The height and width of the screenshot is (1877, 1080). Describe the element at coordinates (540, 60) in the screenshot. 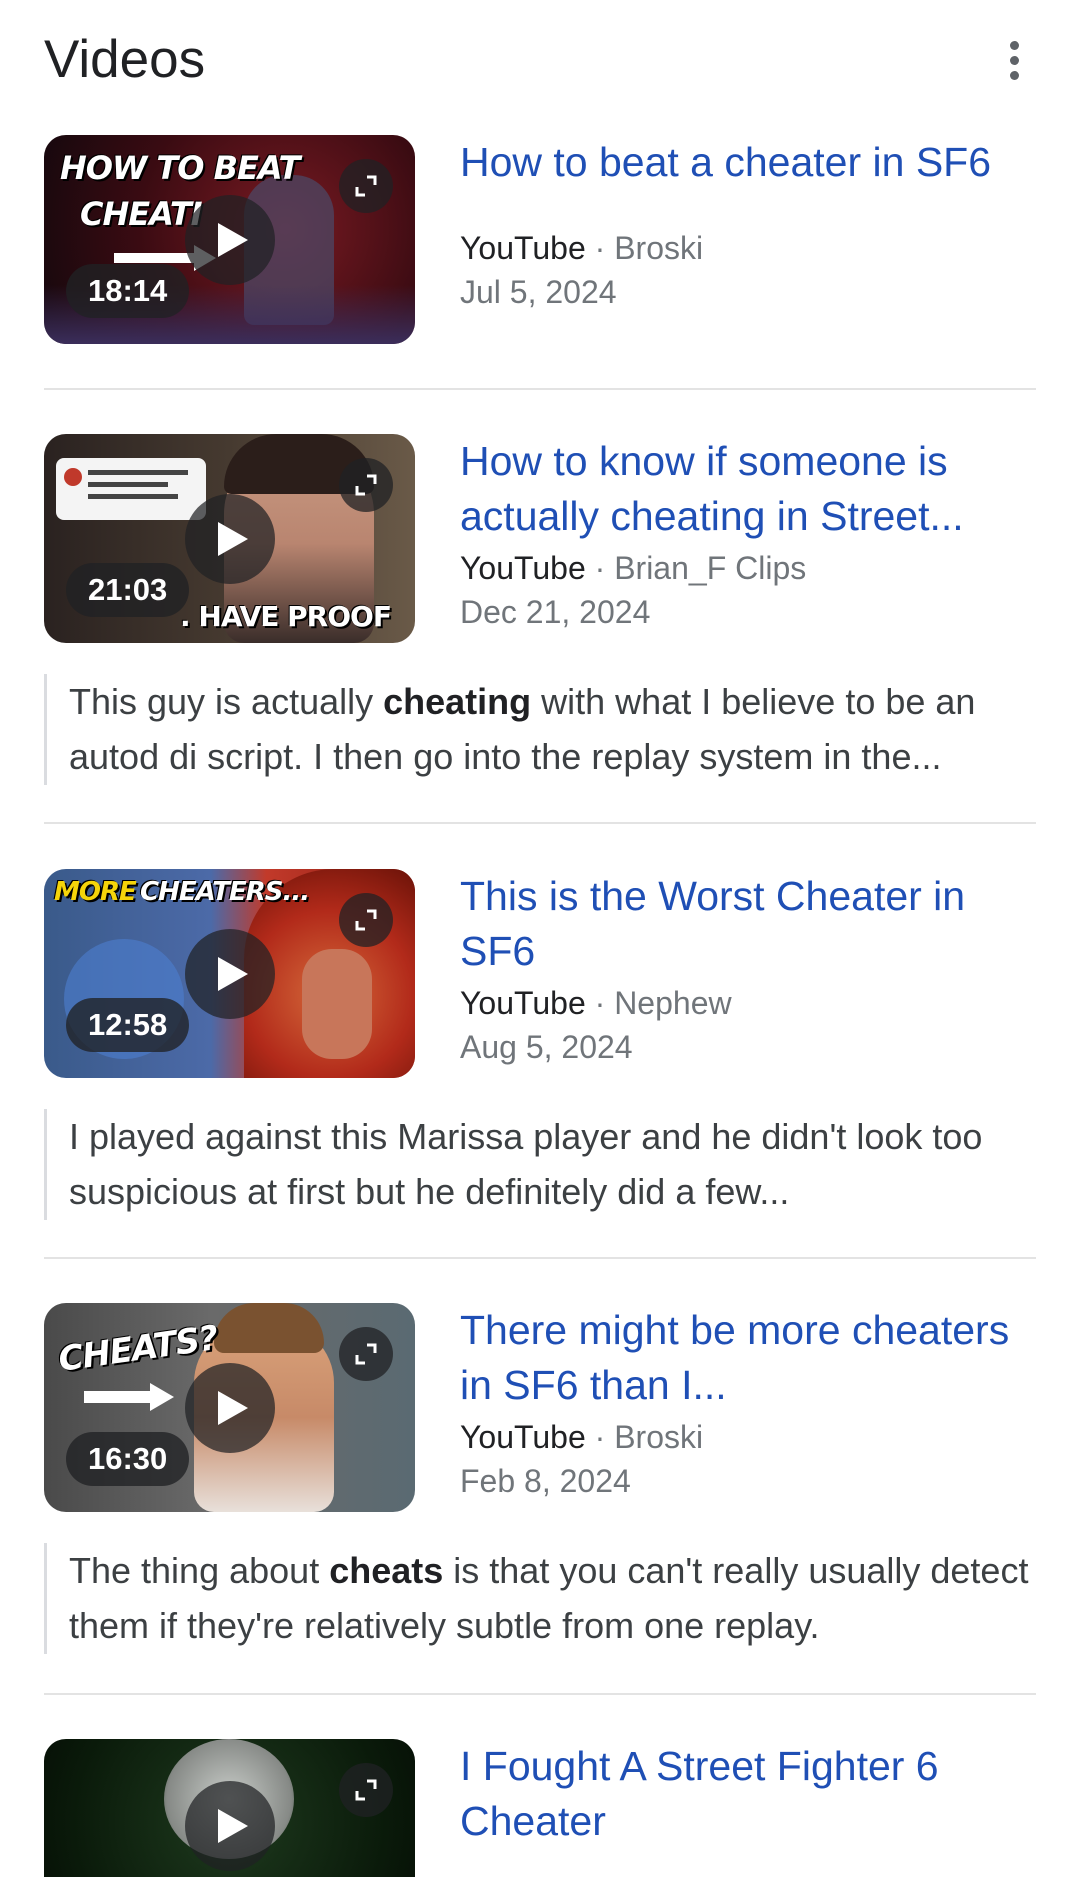

I see `videos-header: Videos` at that location.